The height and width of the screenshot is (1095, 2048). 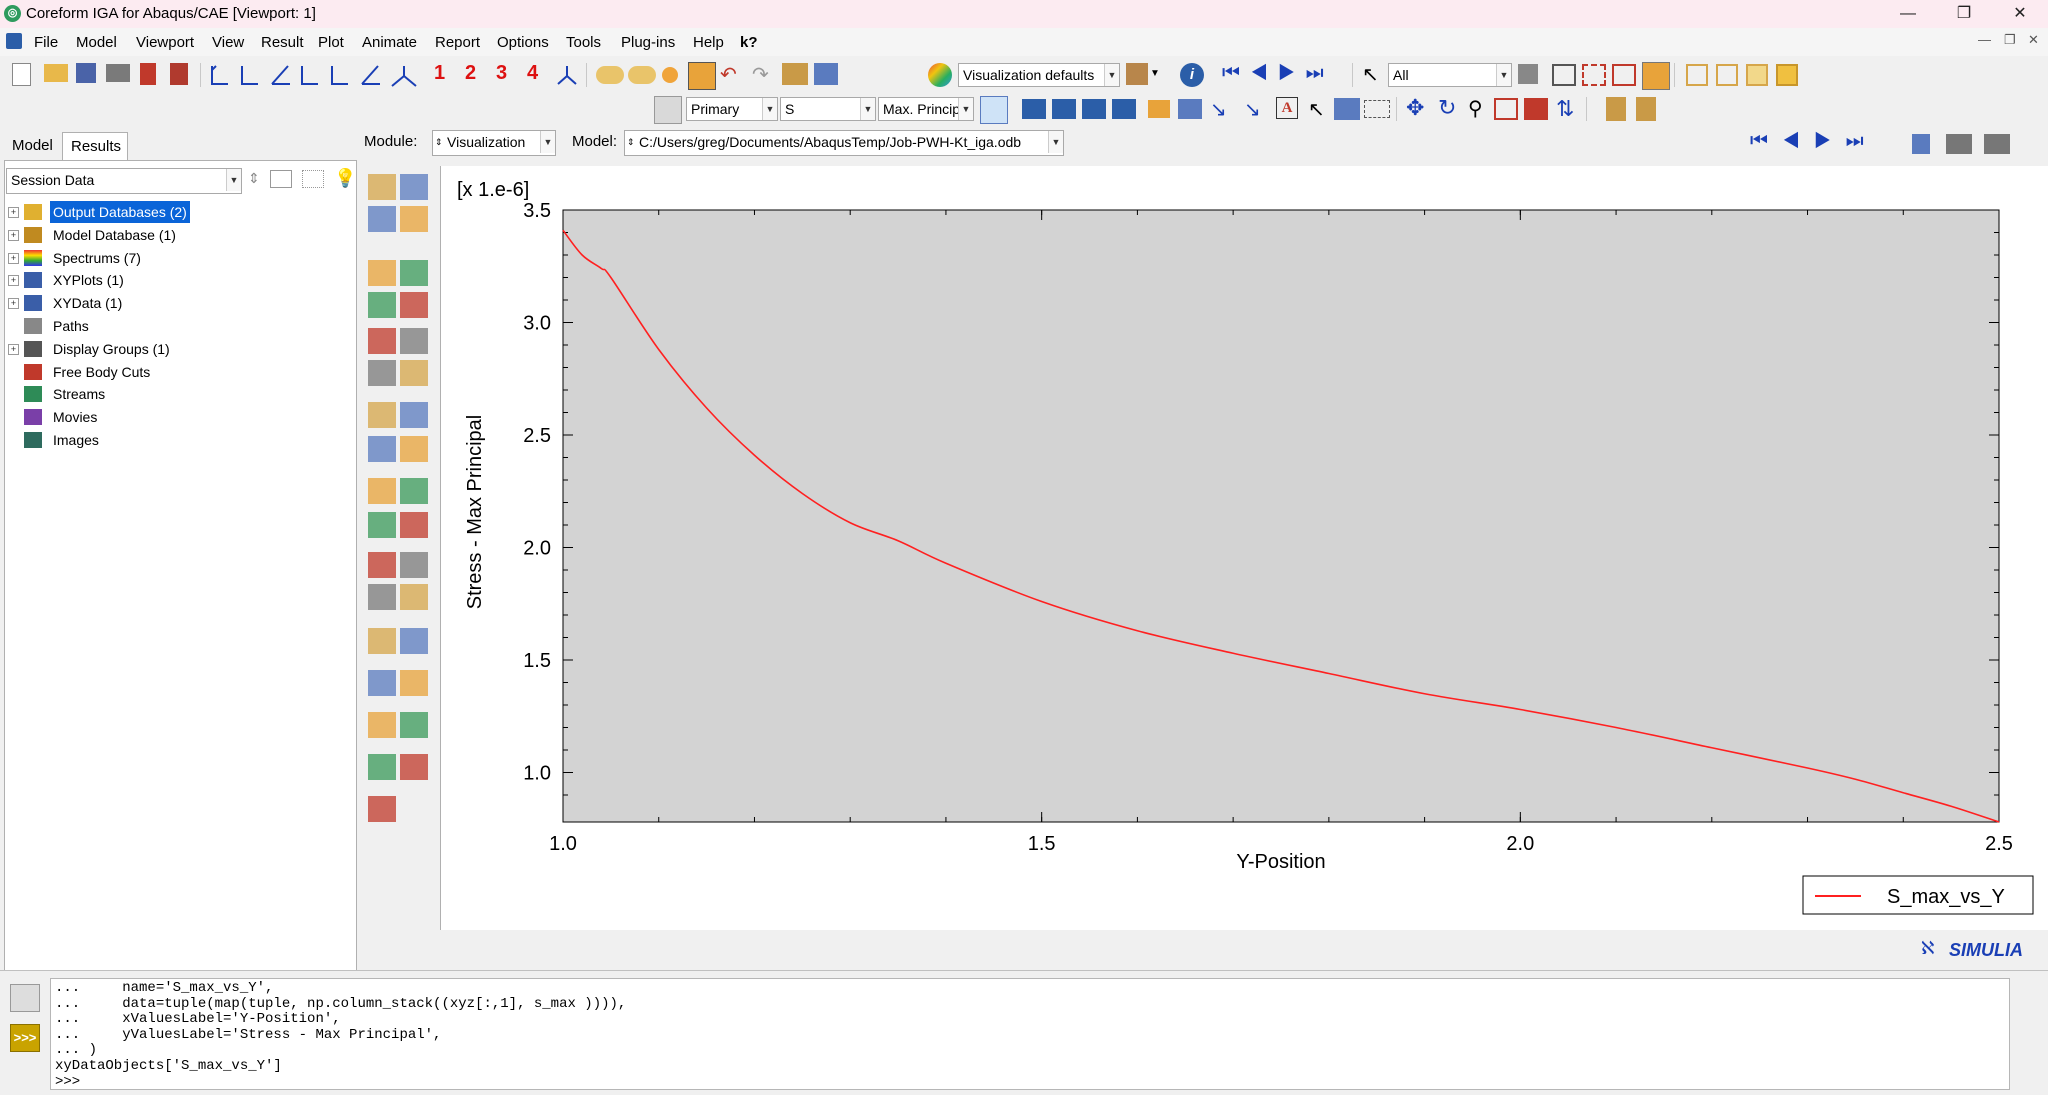 What do you see at coordinates (1475, 108) in the screenshot?
I see `magnify-icon: ⚲` at bounding box center [1475, 108].